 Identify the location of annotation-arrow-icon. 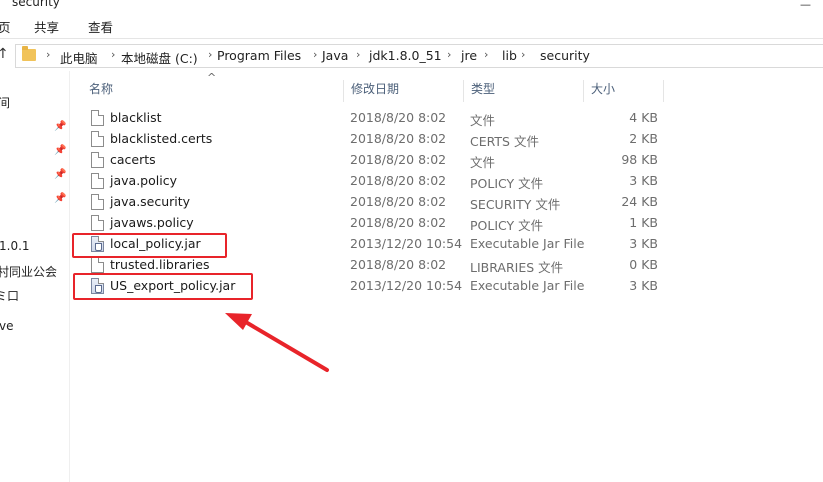
(277, 342).